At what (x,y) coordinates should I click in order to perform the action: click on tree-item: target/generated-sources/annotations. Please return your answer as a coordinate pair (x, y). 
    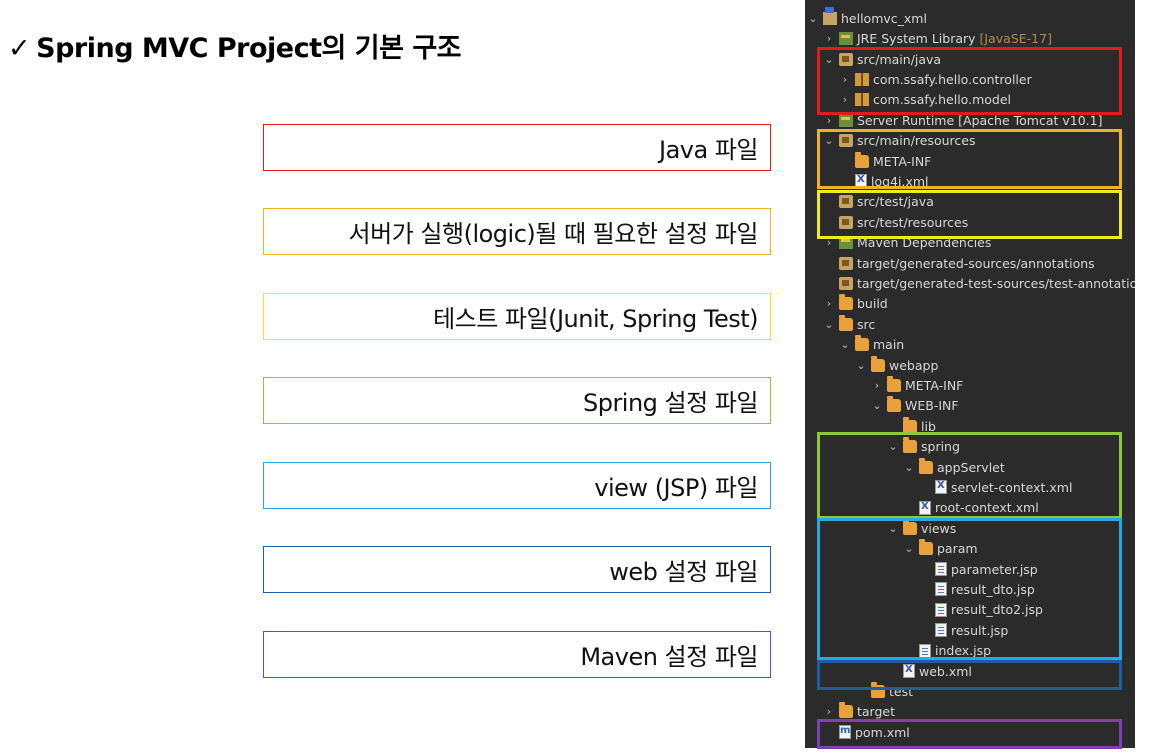
    Looking at the image, I should click on (959, 263).